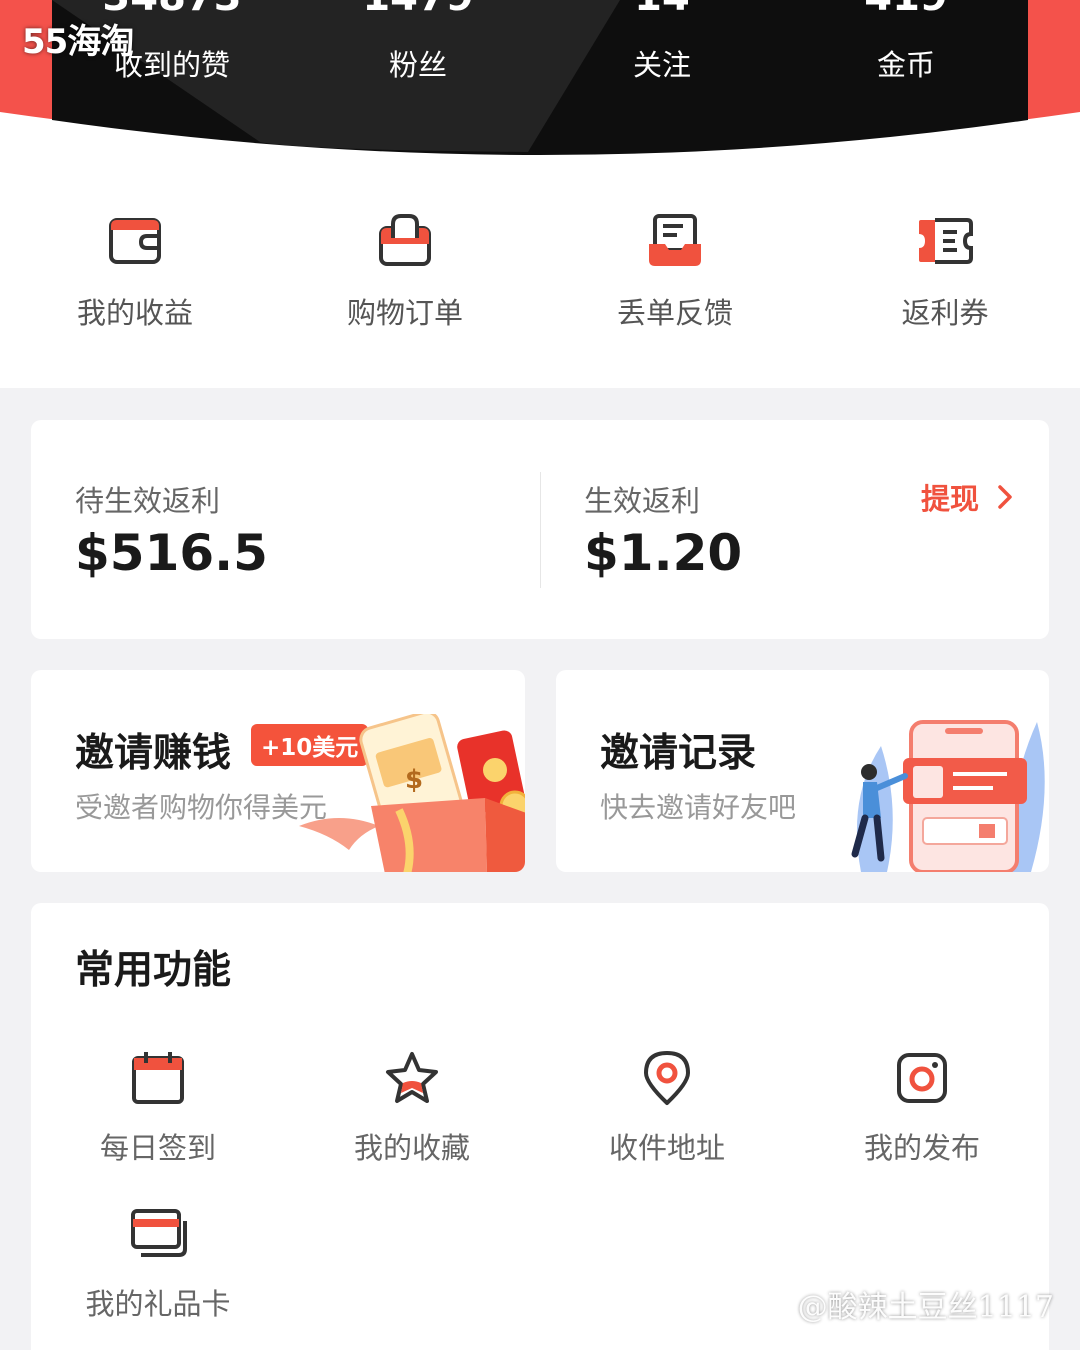 The image size is (1080, 1350). Describe the element at coordinates (698, 807) in the screenshot. I see `record-subtitle: 快去邀请好友吧` at that location.